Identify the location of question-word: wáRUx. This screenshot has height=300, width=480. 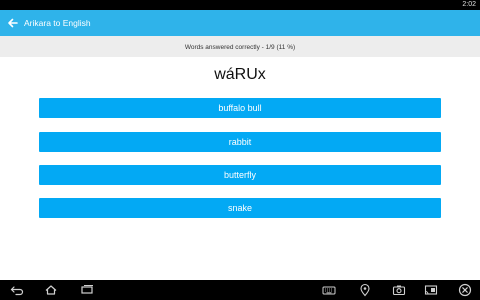
(240, 74).